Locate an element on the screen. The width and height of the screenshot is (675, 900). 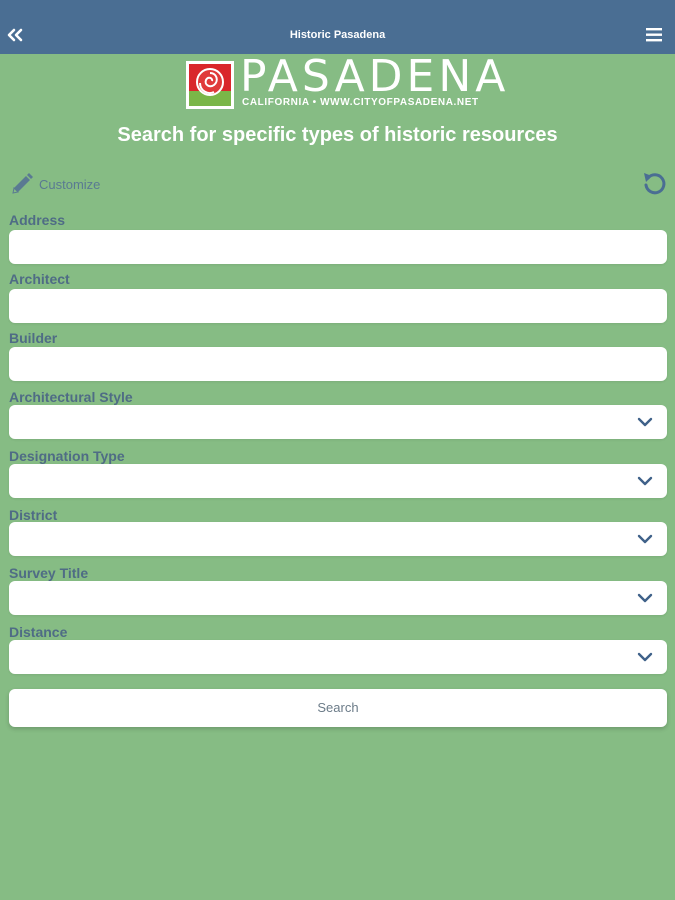
logo-tagline: CALIFORNIA • WWW.CITYOFPASADENA.NET is located at coordinates (360, 102).